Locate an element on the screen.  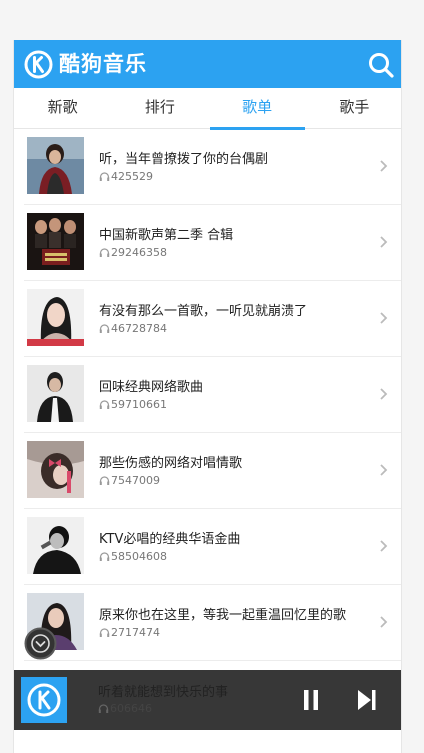
scroll-down-icon is located at coordinates (40, 643).